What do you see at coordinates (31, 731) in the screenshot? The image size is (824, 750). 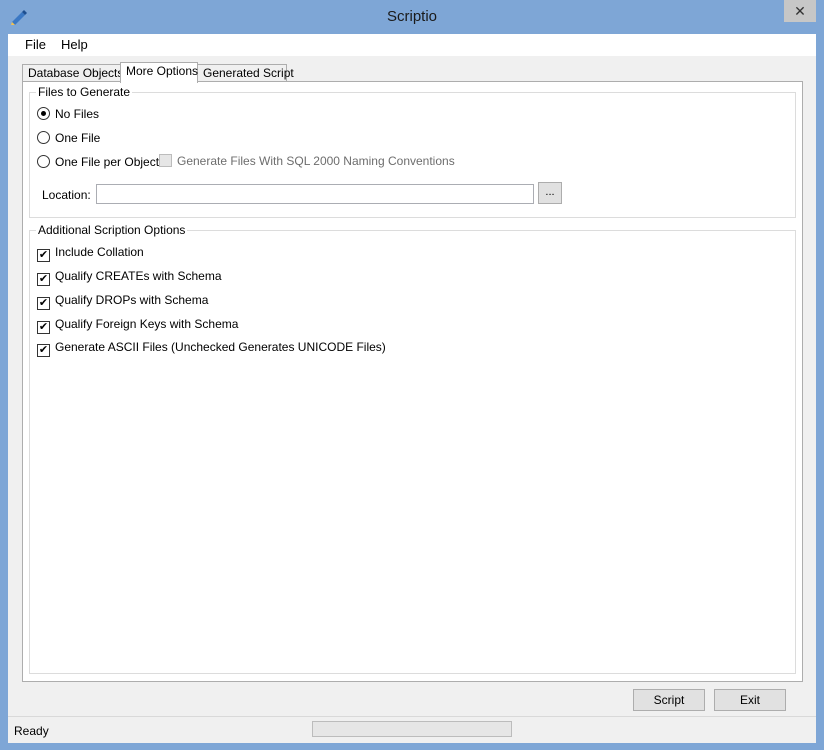 I see `status-text: Ready` at bounding box center [31, 731].